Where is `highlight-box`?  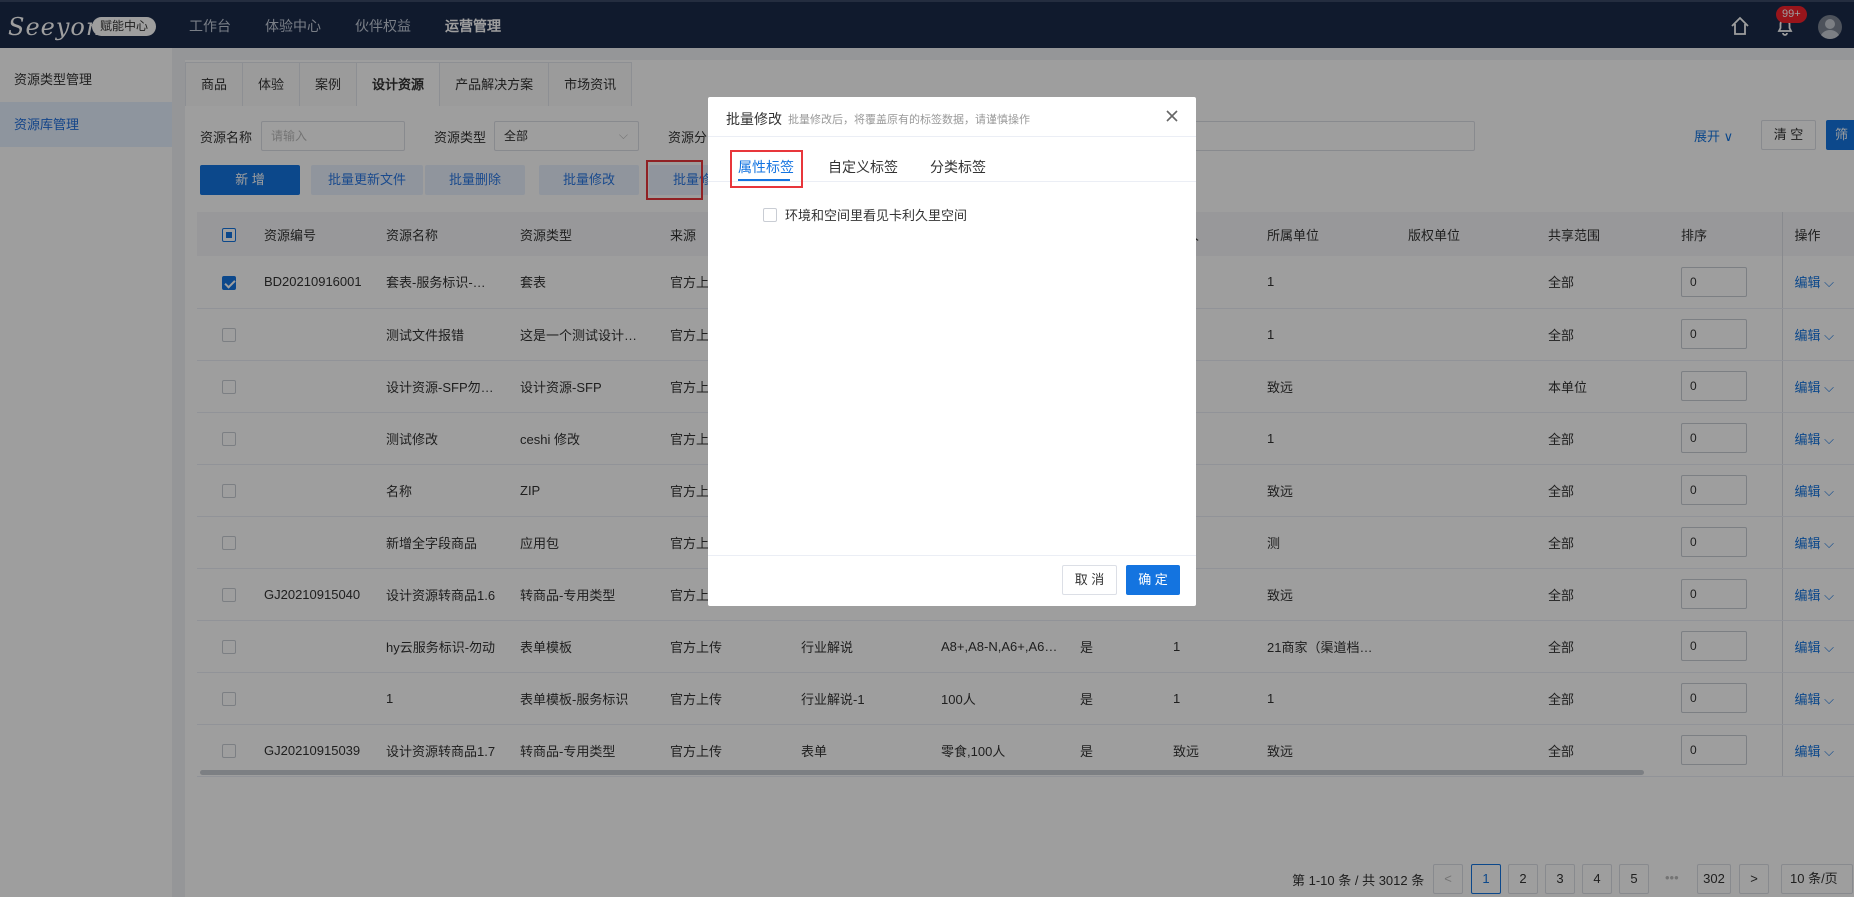
highlight-box is located at coordinates (766, 169).